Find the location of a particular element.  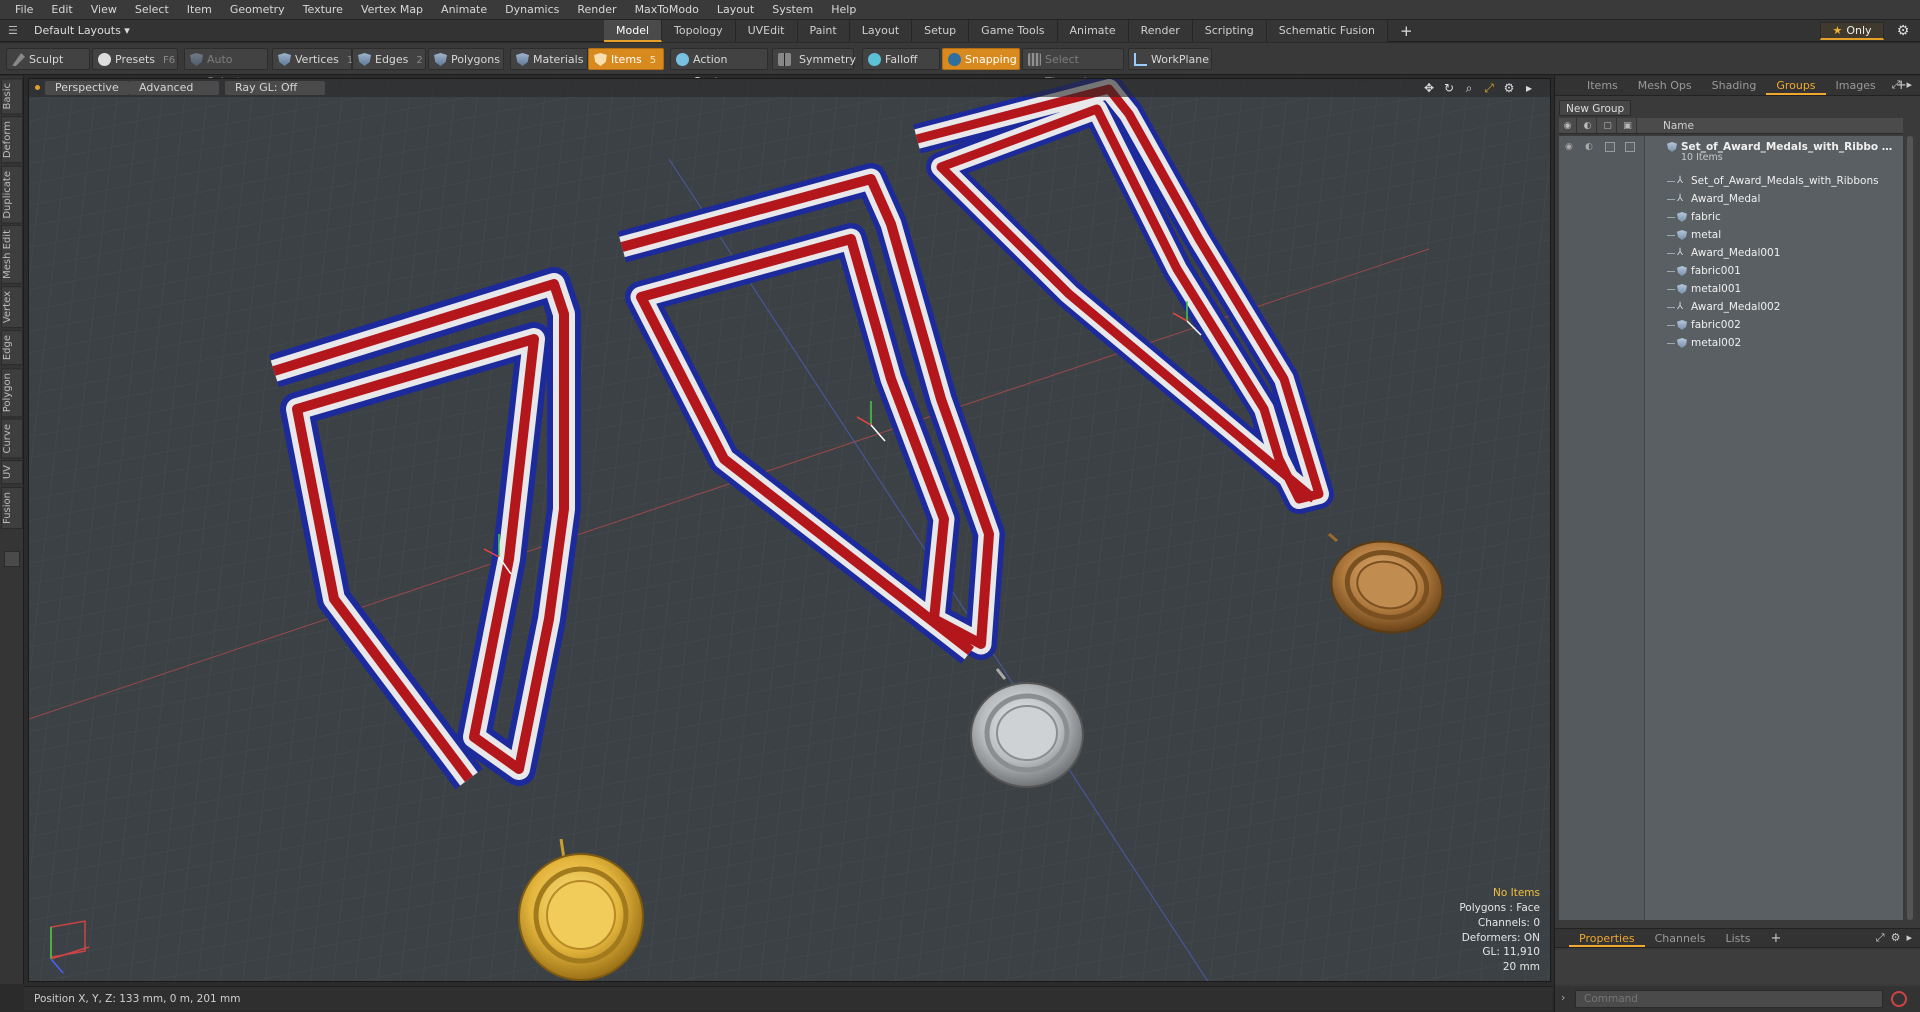

tab-lists: Lists is located at coordinates (1738, 938).